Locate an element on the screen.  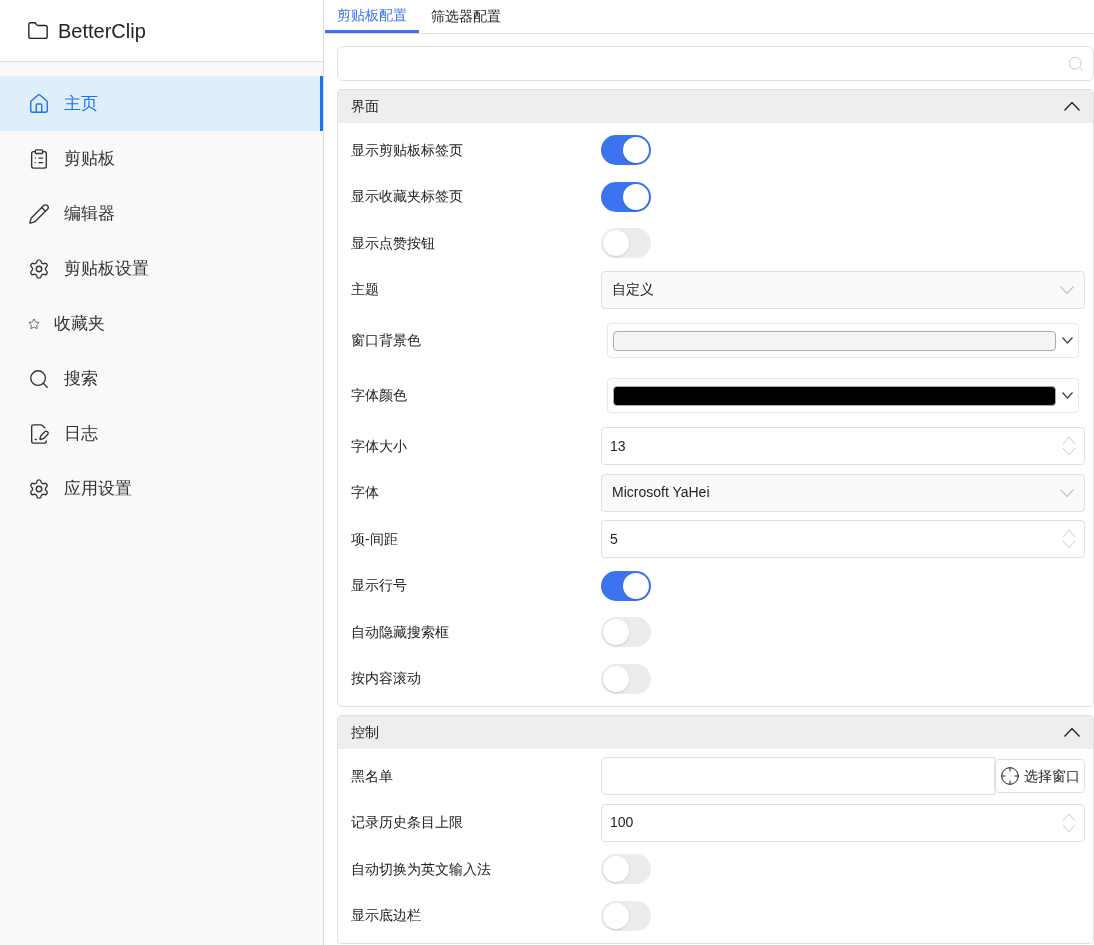
setting-label: 字体大小 is located at coordinates (379, 446).